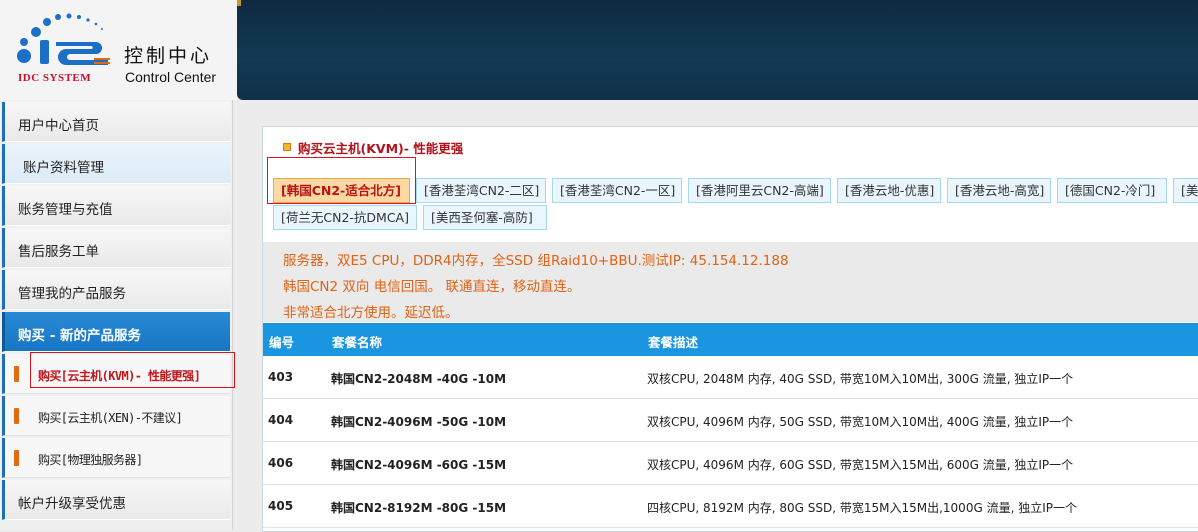 Image resolution: width=1198 pixels, height=532 pixels. What do you see at coordinates (730, 339) in the screenshot?
I see `plans-table-header: 编号 套餐名称 套餐描述` at bounding box center [730, 339].